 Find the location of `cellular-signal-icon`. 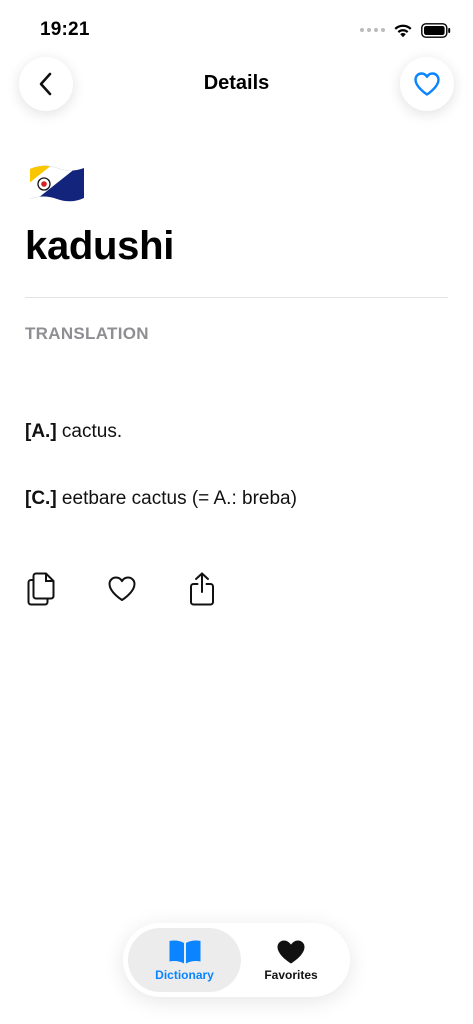

cellular-signal-icon is located at coordinates (372, 30).